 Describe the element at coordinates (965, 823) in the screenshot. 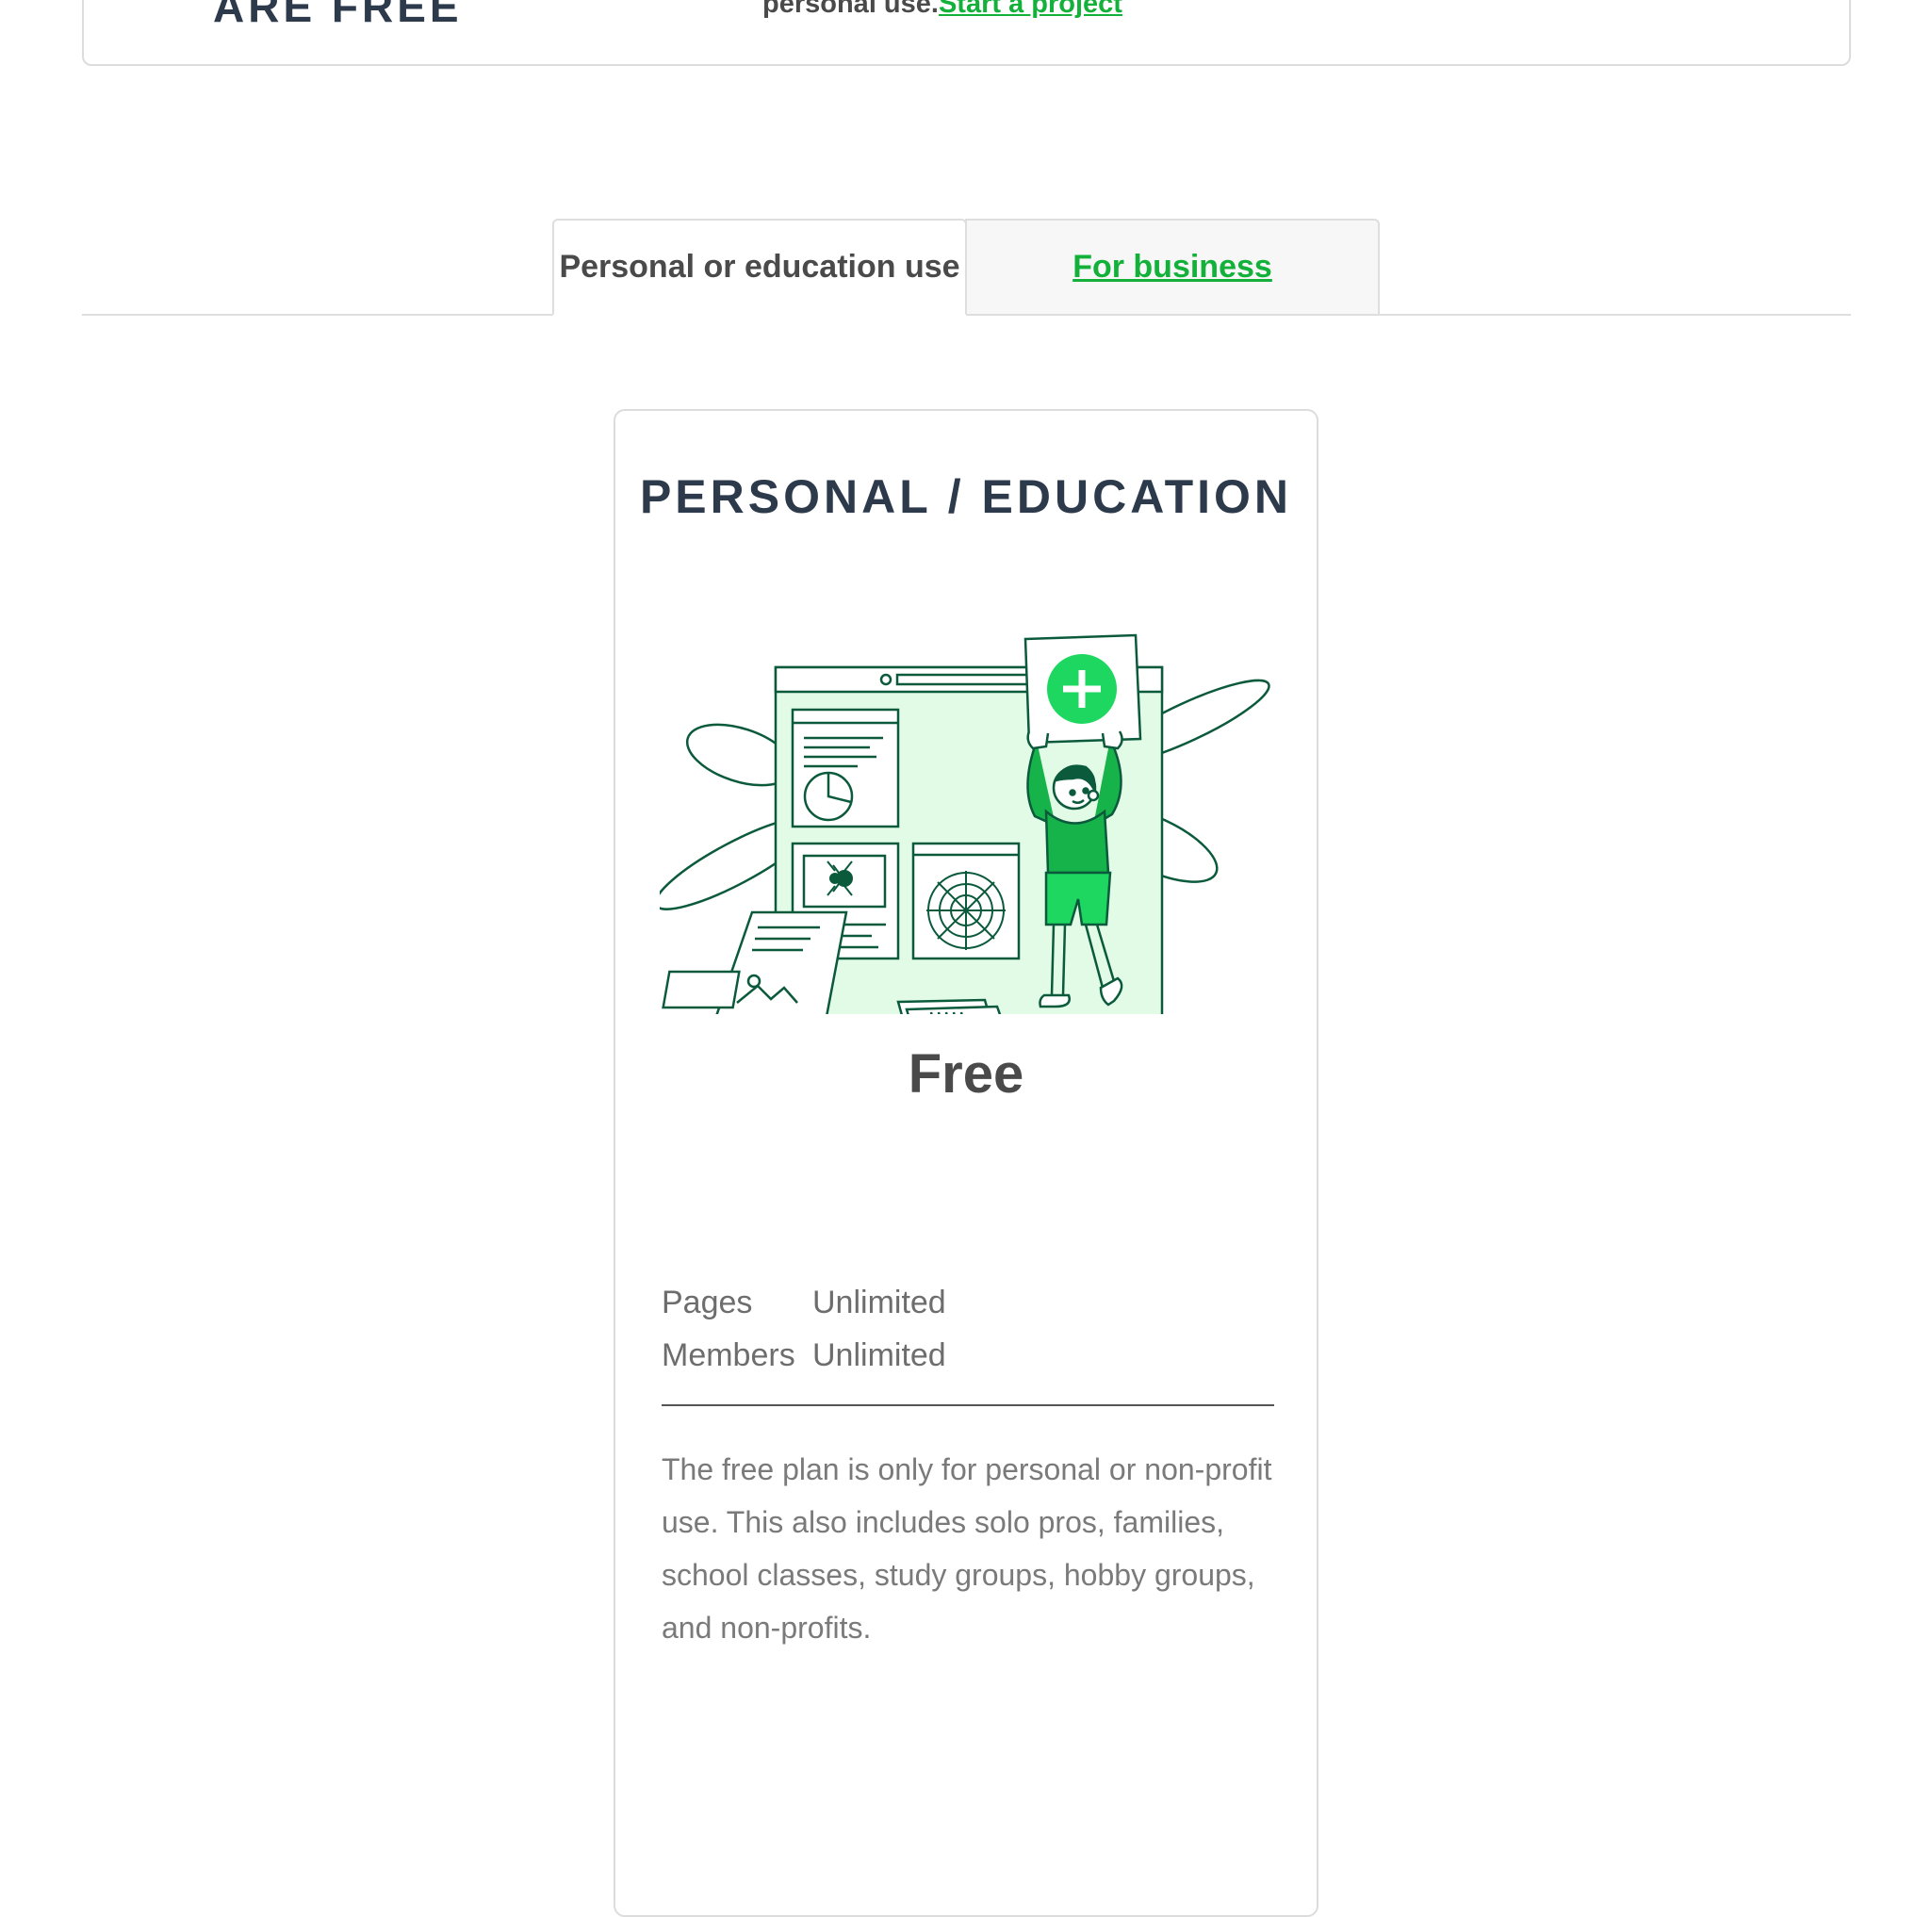

I see `plan-illustration` at that location.